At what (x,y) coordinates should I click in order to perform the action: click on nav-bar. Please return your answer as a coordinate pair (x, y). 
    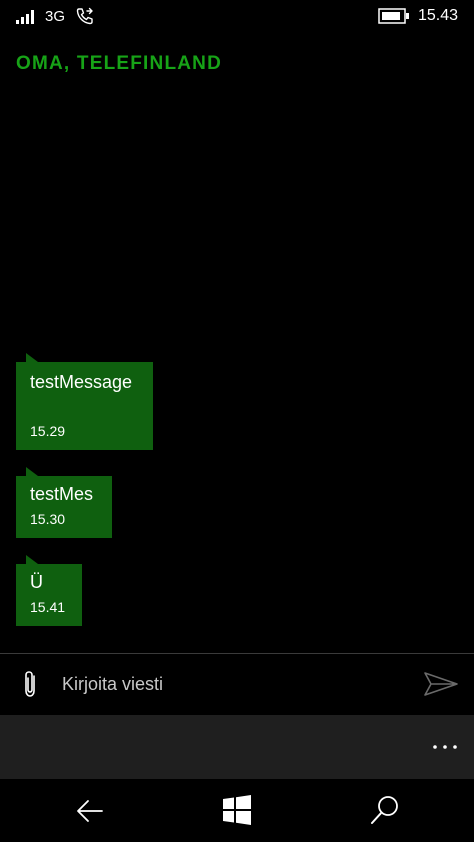
    Looking at the image, I should click on (237, 810).